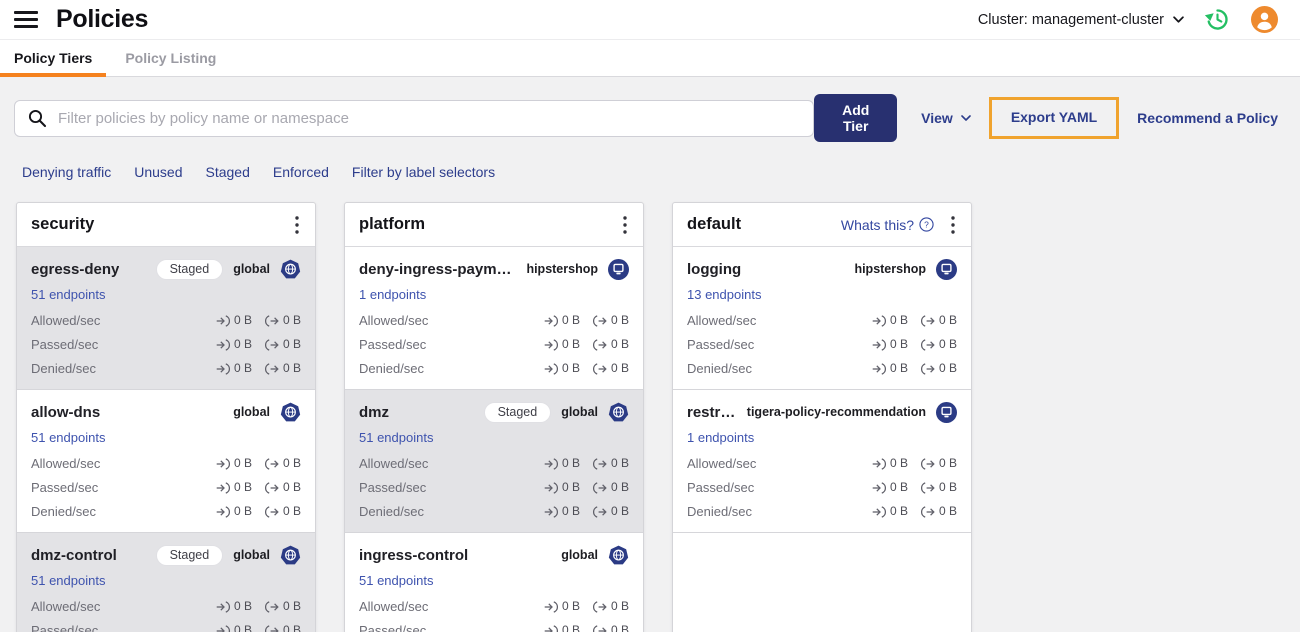 The height and width of the screenshot is (632, 1300). Describe the element at coordinates (724, 294) in the screenshot. I see `endpoints-link: 13 endpoints` at that location.